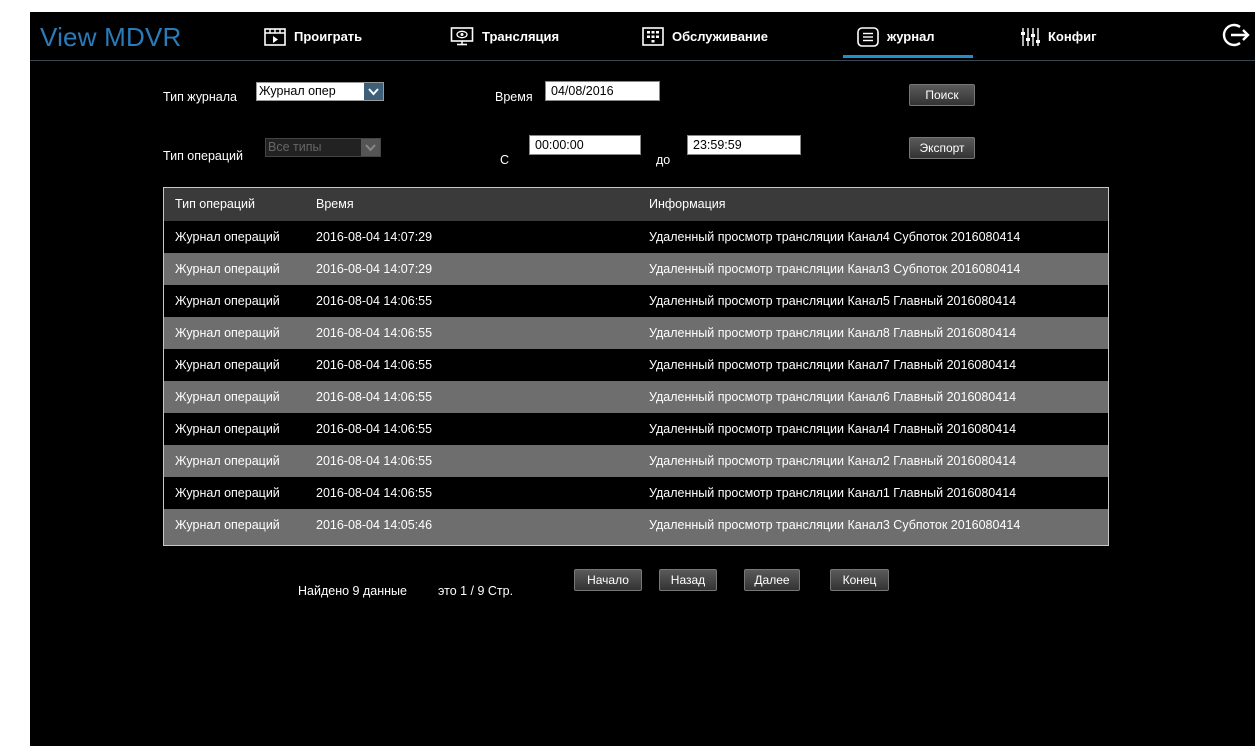 Image resolution: width=1255 pixels, height=746 pixels. Describe the element at coordinates (1072, 36) in the screenshot. I see `nav-tab-config-label: Конфиг` at that location.